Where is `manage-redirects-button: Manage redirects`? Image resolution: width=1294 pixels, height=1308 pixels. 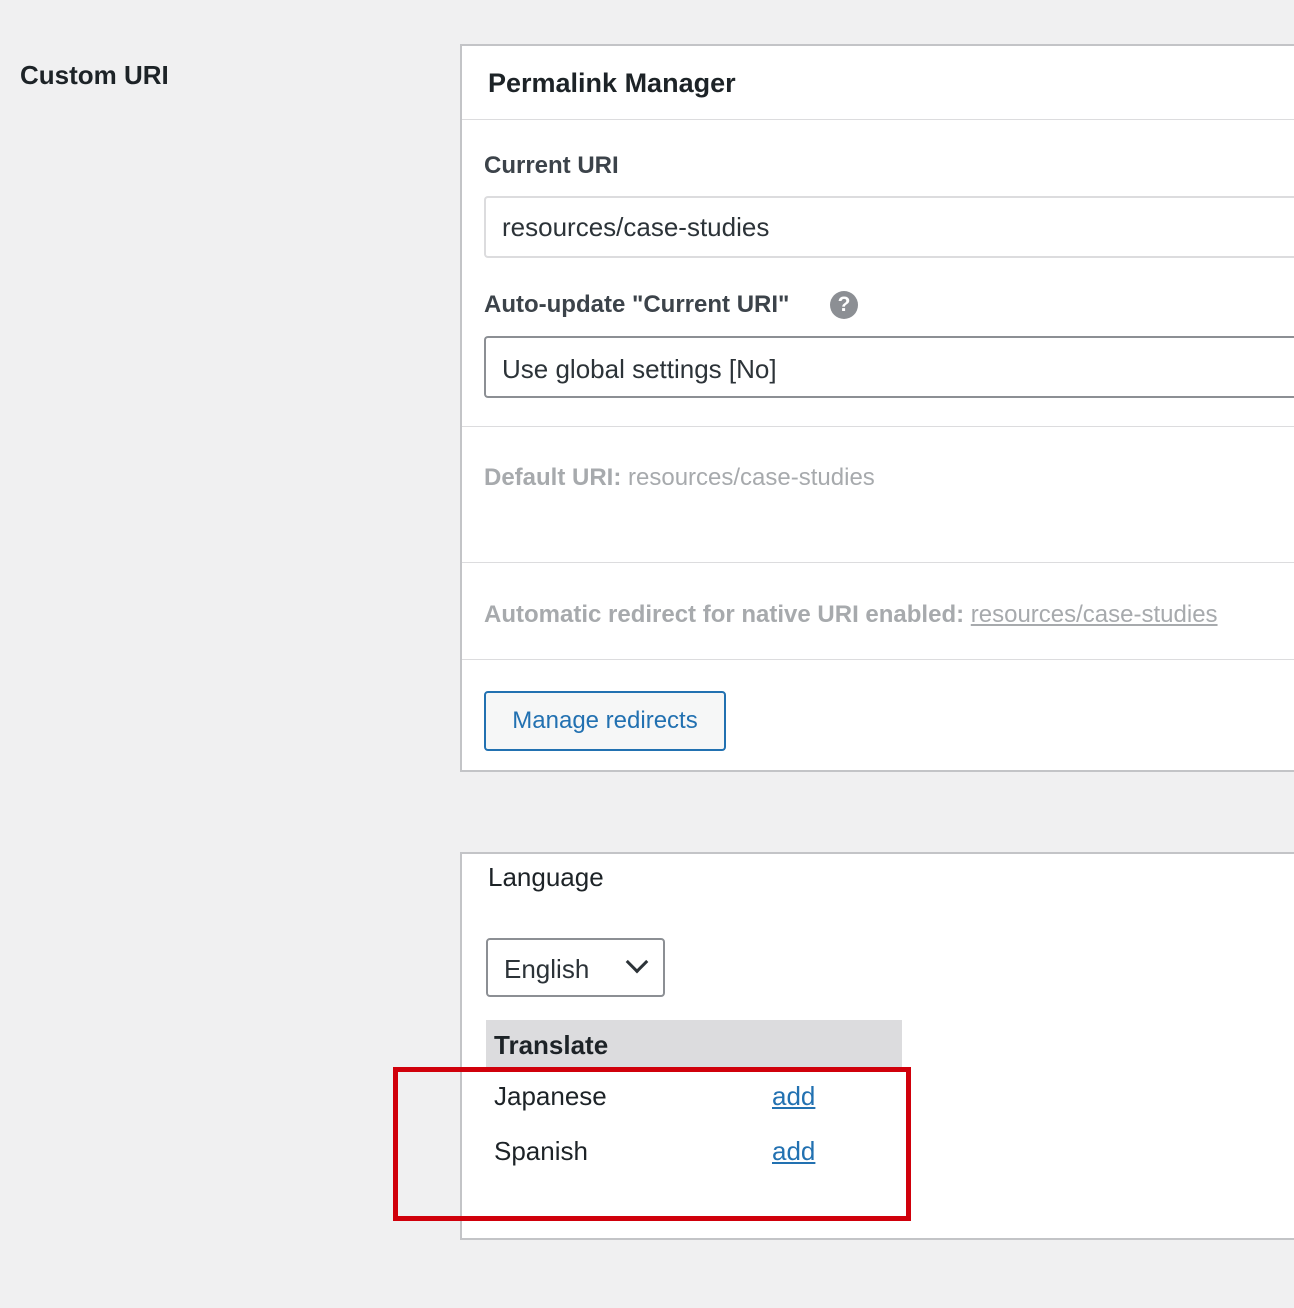
manage-redirects-button: Manage redirects is located at coordinates (605, 721).